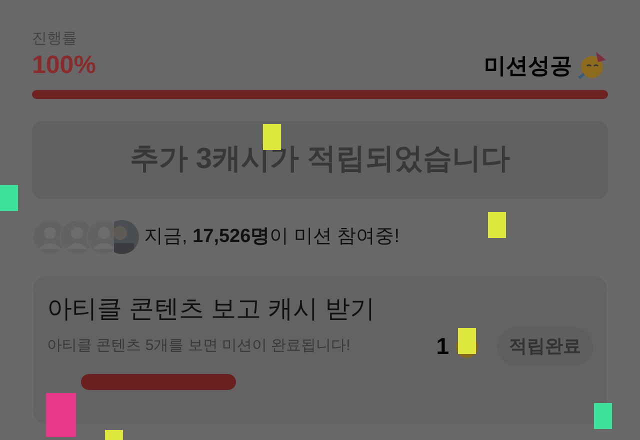 This screenshot has height=440, width=640. What do you see at coordinates (442, 347) in the screenshot?
I see `reward-amount: 1` at bounding box center [442, 347].